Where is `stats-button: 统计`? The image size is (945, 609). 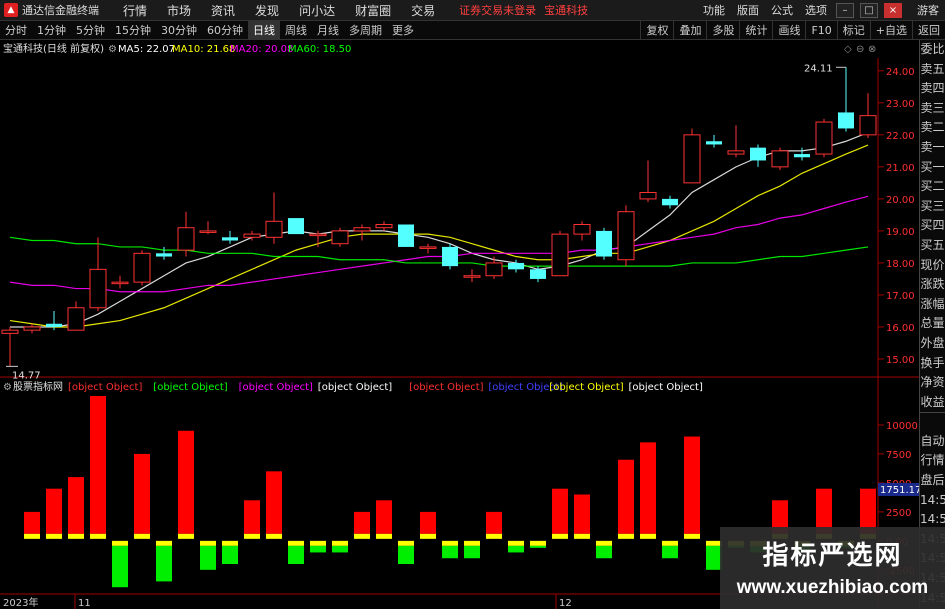
stats-button: 统计 is located at coordinates (755, 30).